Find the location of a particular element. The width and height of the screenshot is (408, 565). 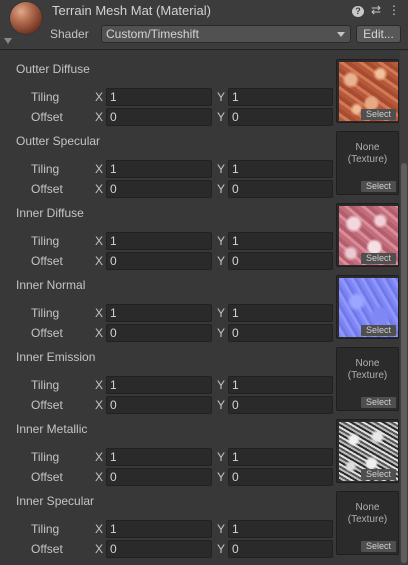

more-menu-icon: ⋮ is located at coordinates (394, 10).